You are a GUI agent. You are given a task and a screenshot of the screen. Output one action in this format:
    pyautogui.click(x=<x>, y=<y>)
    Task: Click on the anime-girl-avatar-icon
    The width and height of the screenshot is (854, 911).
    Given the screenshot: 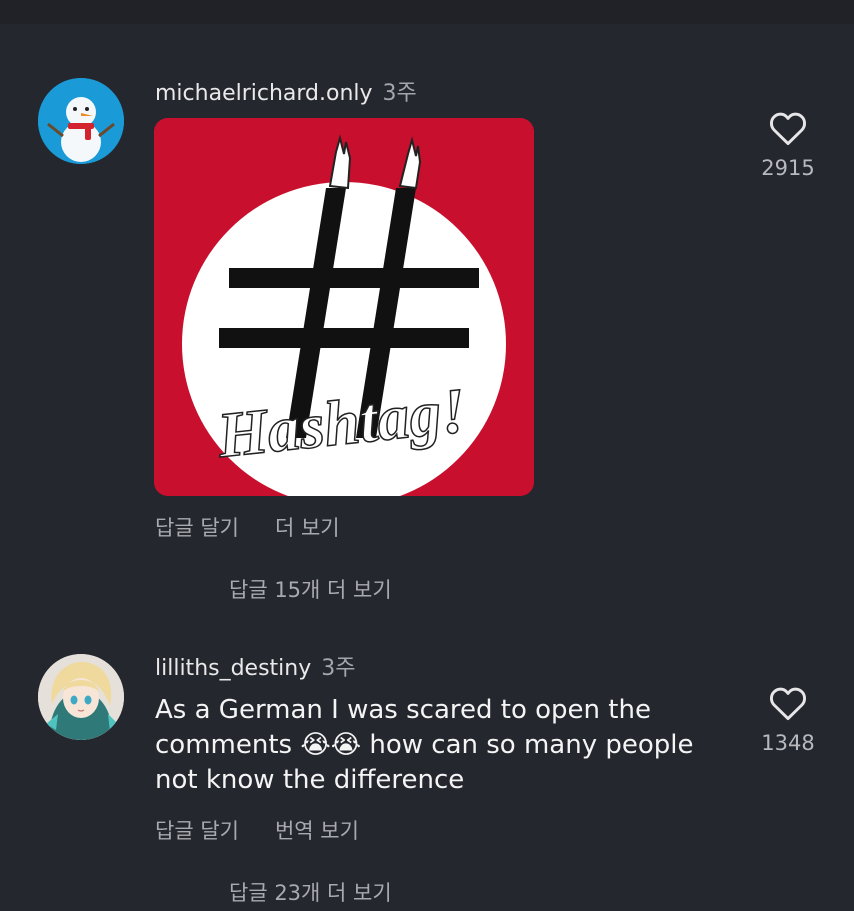 What is the action you would take?
    pyautogui.click(x=81, y=697)
    